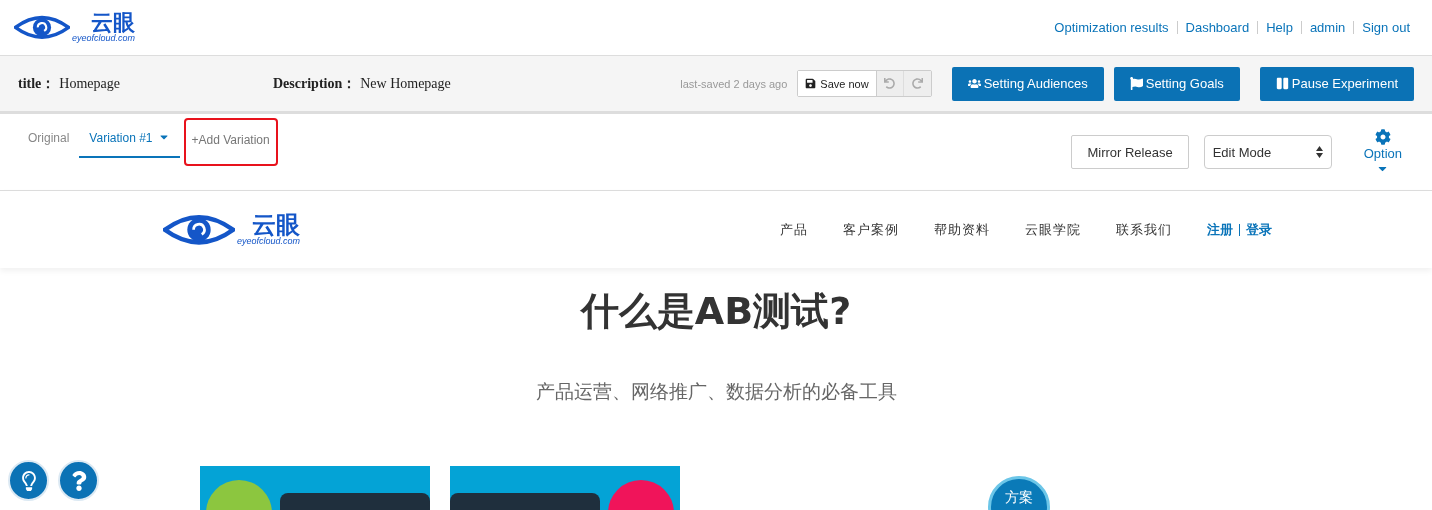 The image size is (1432, 510). Describe the element at coordinates (716, 311) in the screenshot. I see `hero-headline: 什么是AB测试?` at that location.